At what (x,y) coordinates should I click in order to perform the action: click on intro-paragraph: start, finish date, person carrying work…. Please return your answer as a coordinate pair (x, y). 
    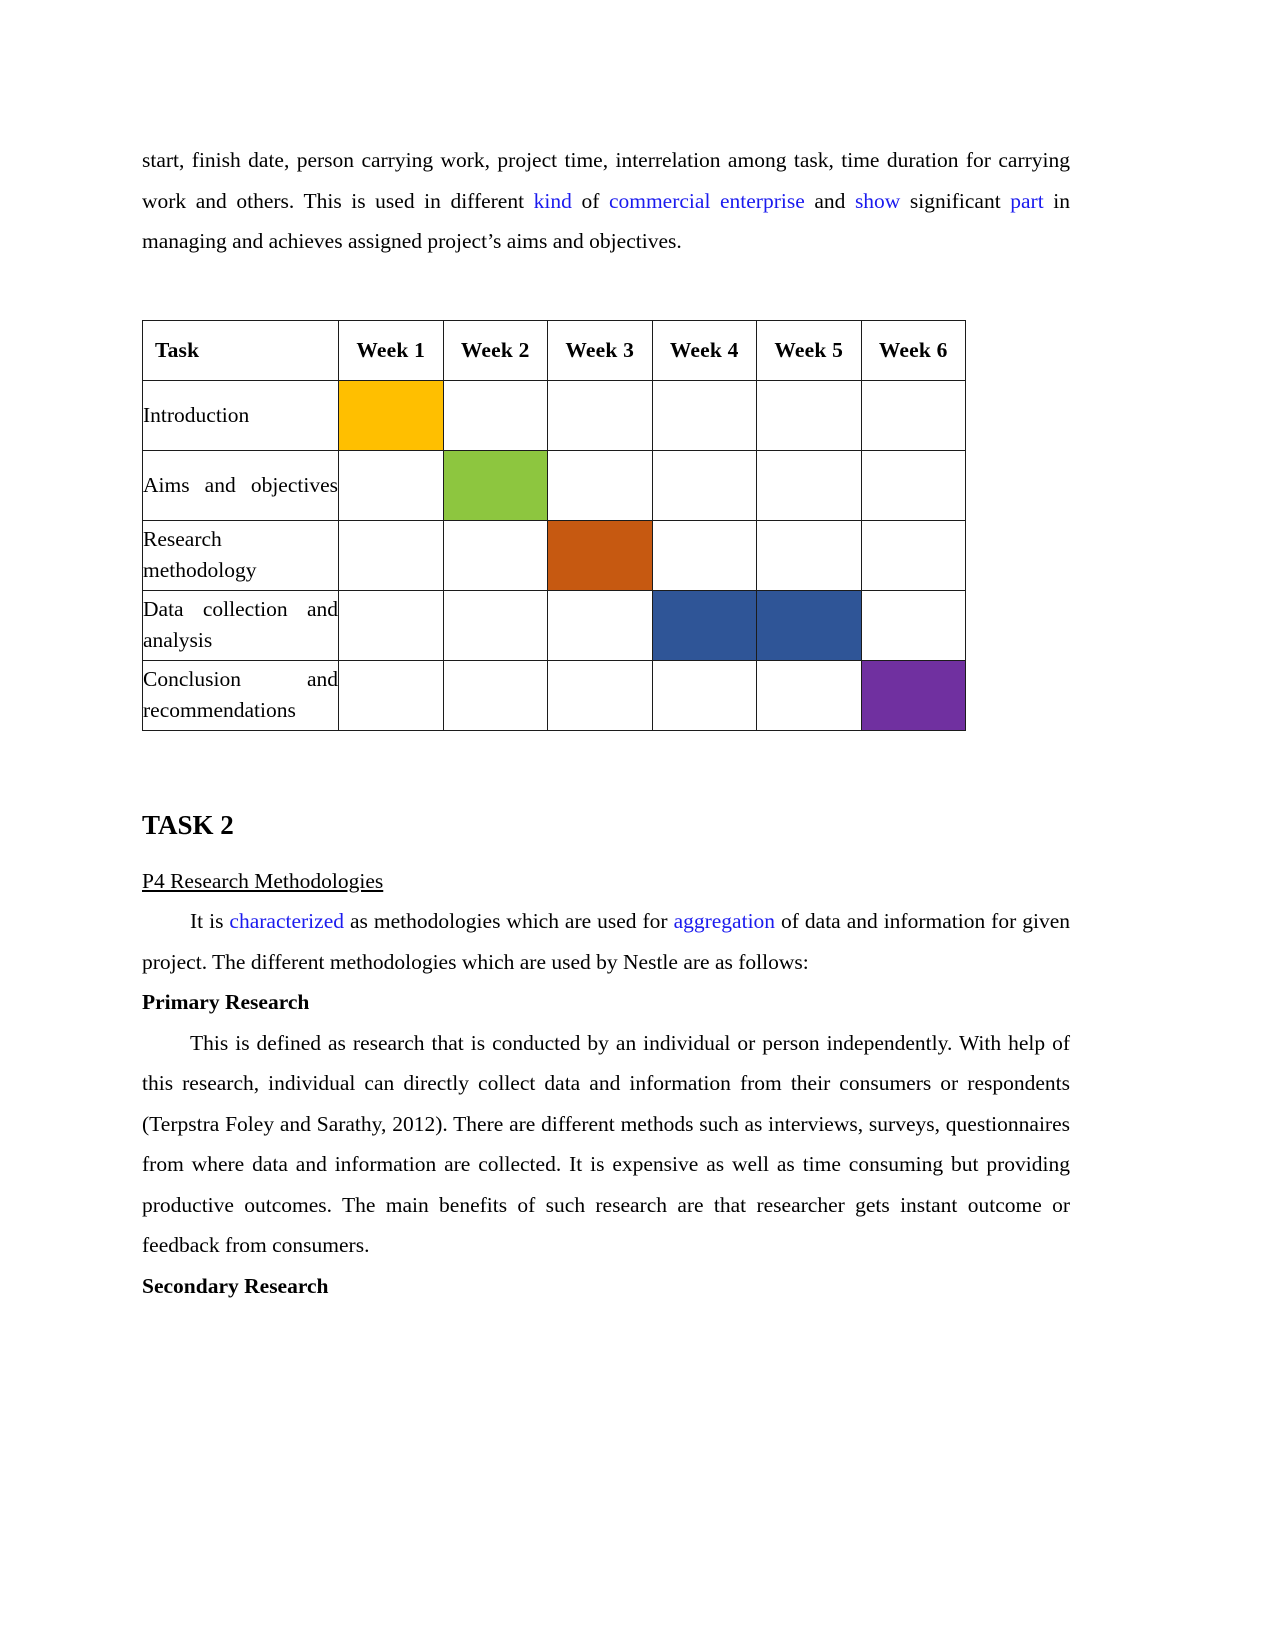
    Looking at the image, I should click on (606, 201).